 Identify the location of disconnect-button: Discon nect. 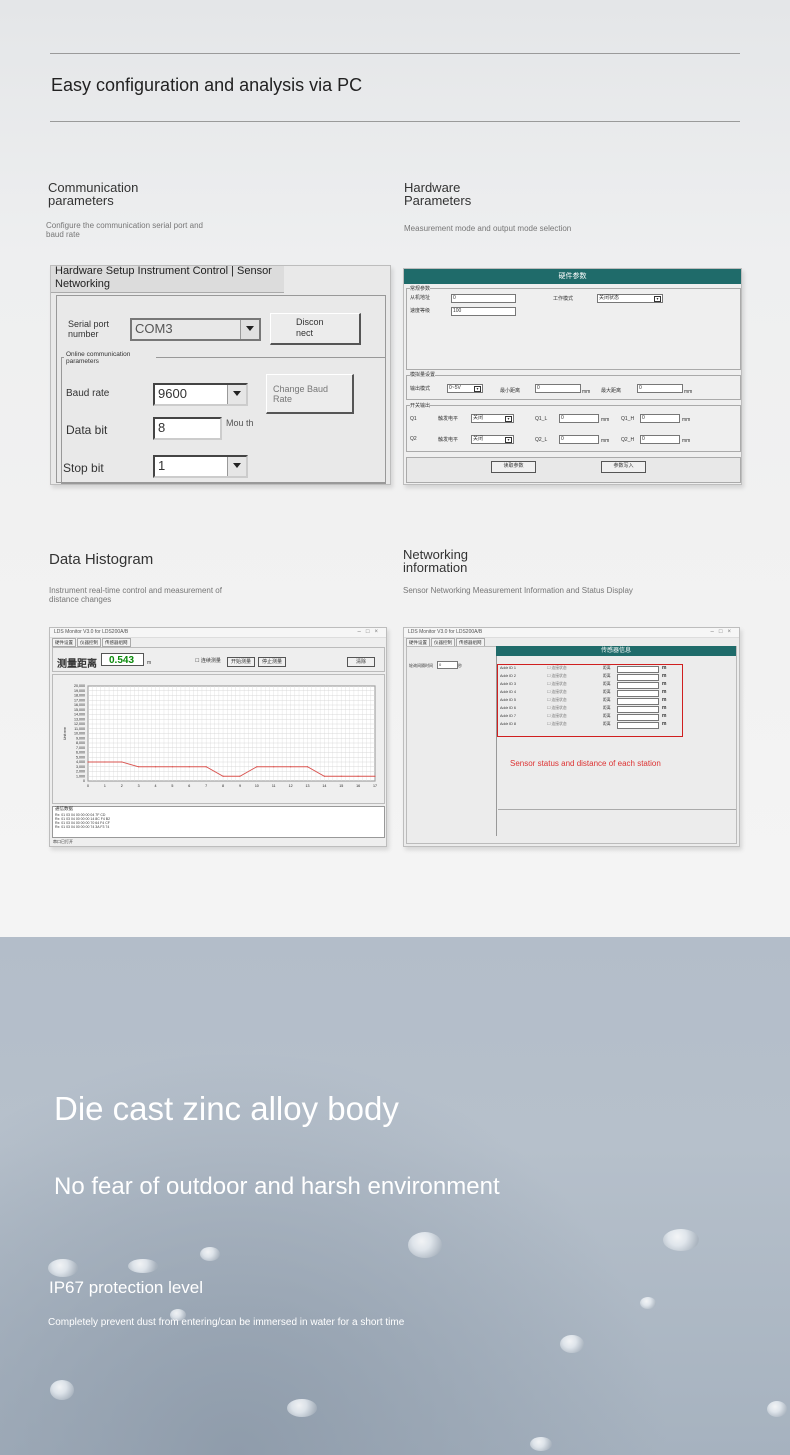
(315, 329).